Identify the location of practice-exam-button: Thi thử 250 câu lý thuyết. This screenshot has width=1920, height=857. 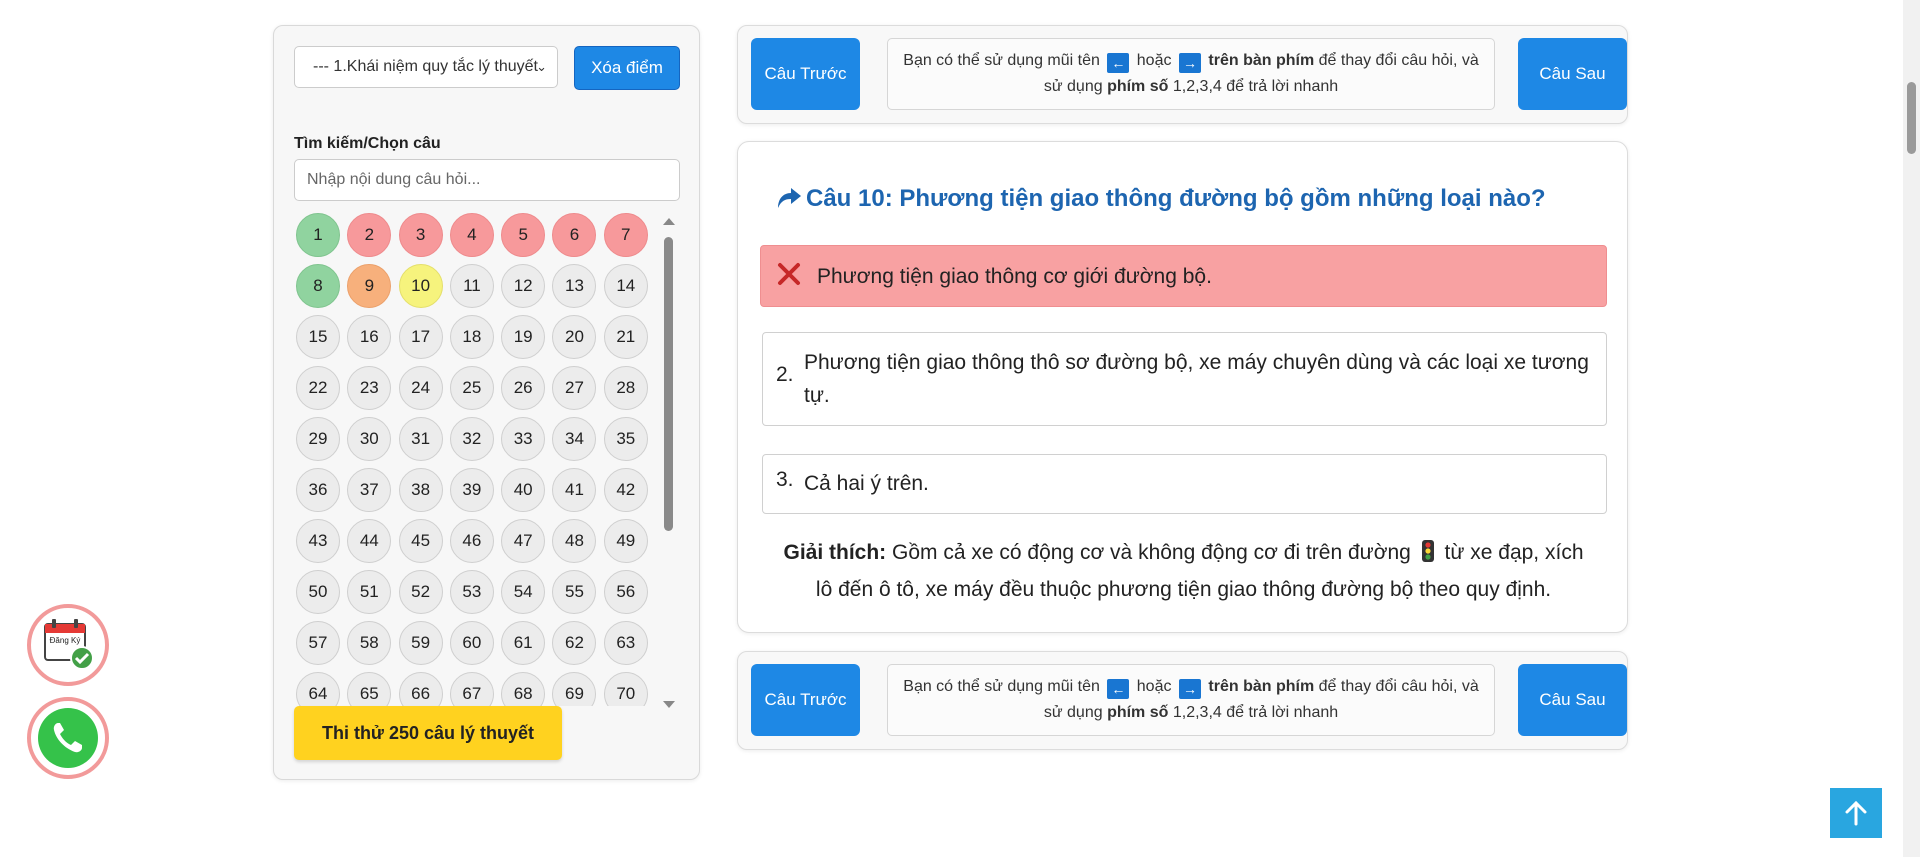
(428, 733).